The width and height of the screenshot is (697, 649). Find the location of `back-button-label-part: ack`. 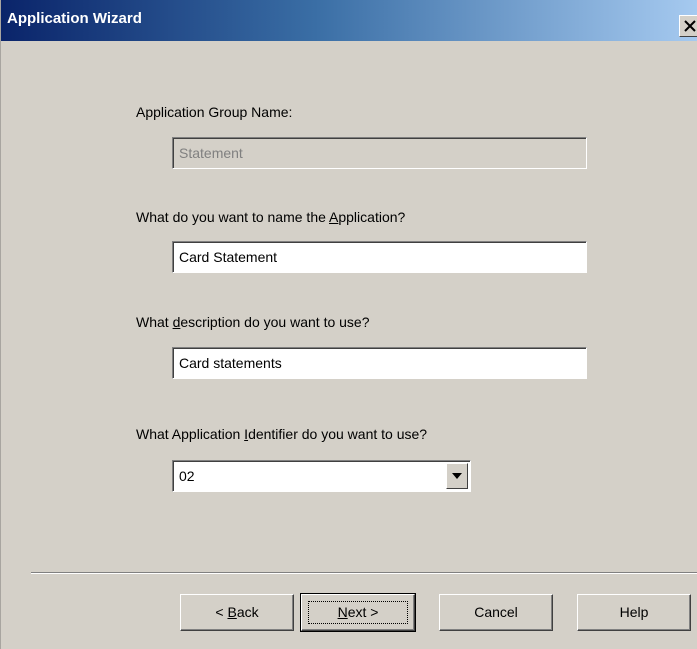

back-button-label-part: ack is located at coordinates (247, 612).